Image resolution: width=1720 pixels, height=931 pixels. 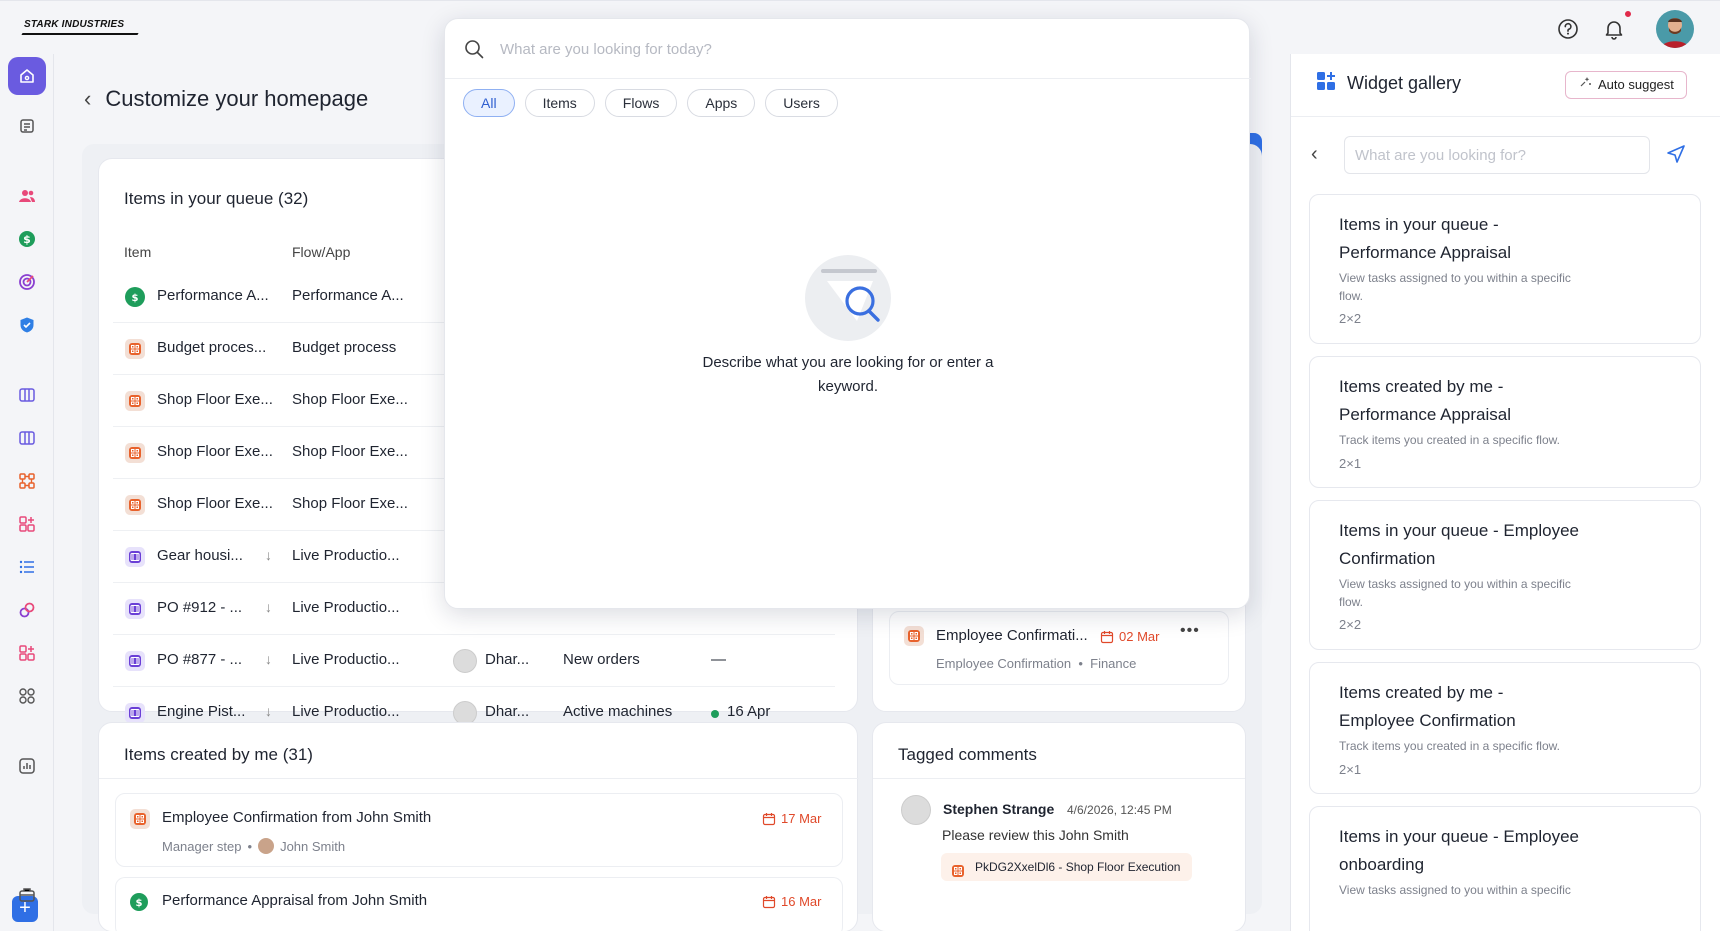 I want to click on chip-users: Users, so click(x=801, y=103).